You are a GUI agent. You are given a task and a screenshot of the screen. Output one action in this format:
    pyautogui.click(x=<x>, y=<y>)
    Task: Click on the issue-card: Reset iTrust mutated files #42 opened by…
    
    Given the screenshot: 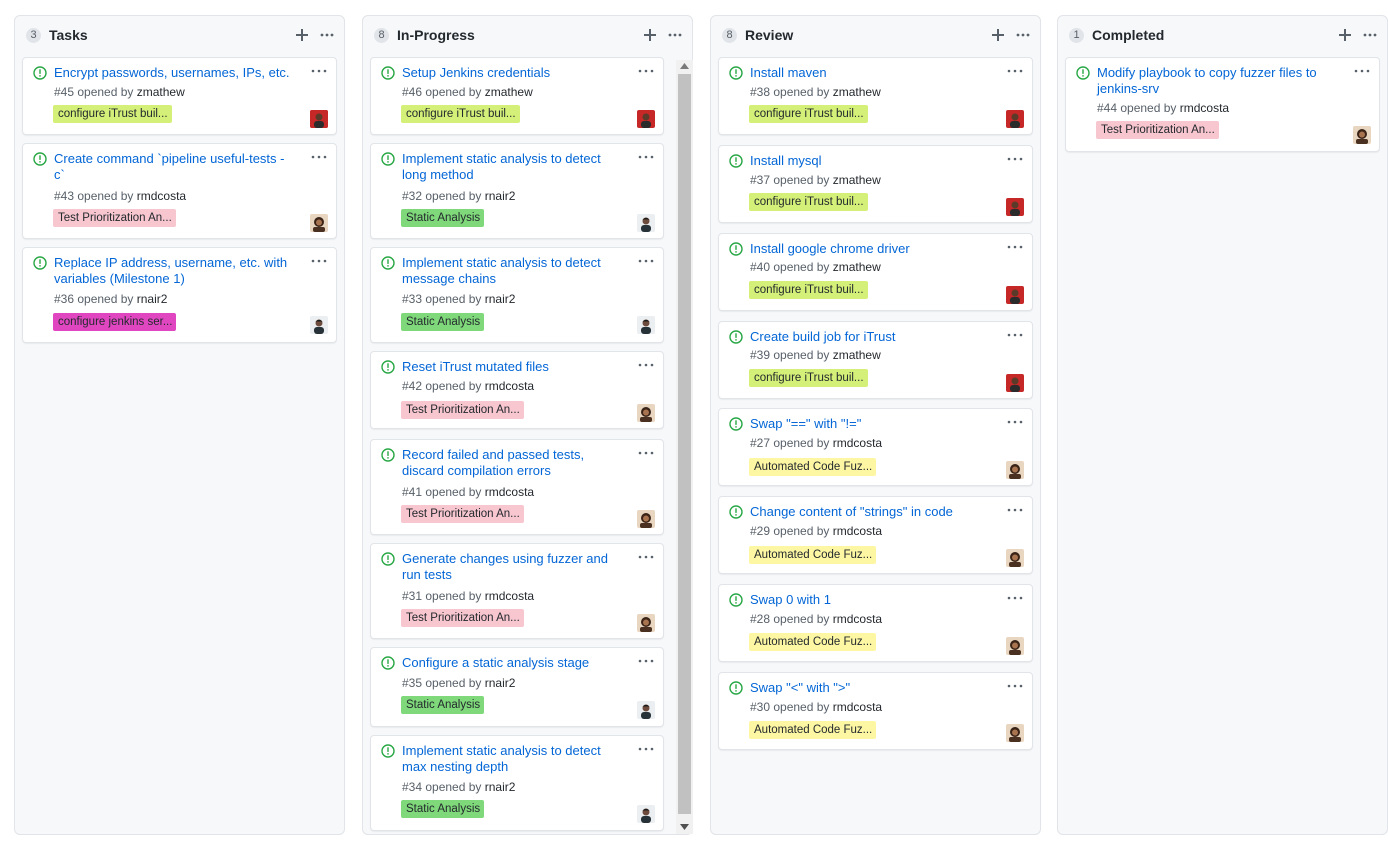 What is the action you would take?
    pyautogui.click(x=517, y=390)
    